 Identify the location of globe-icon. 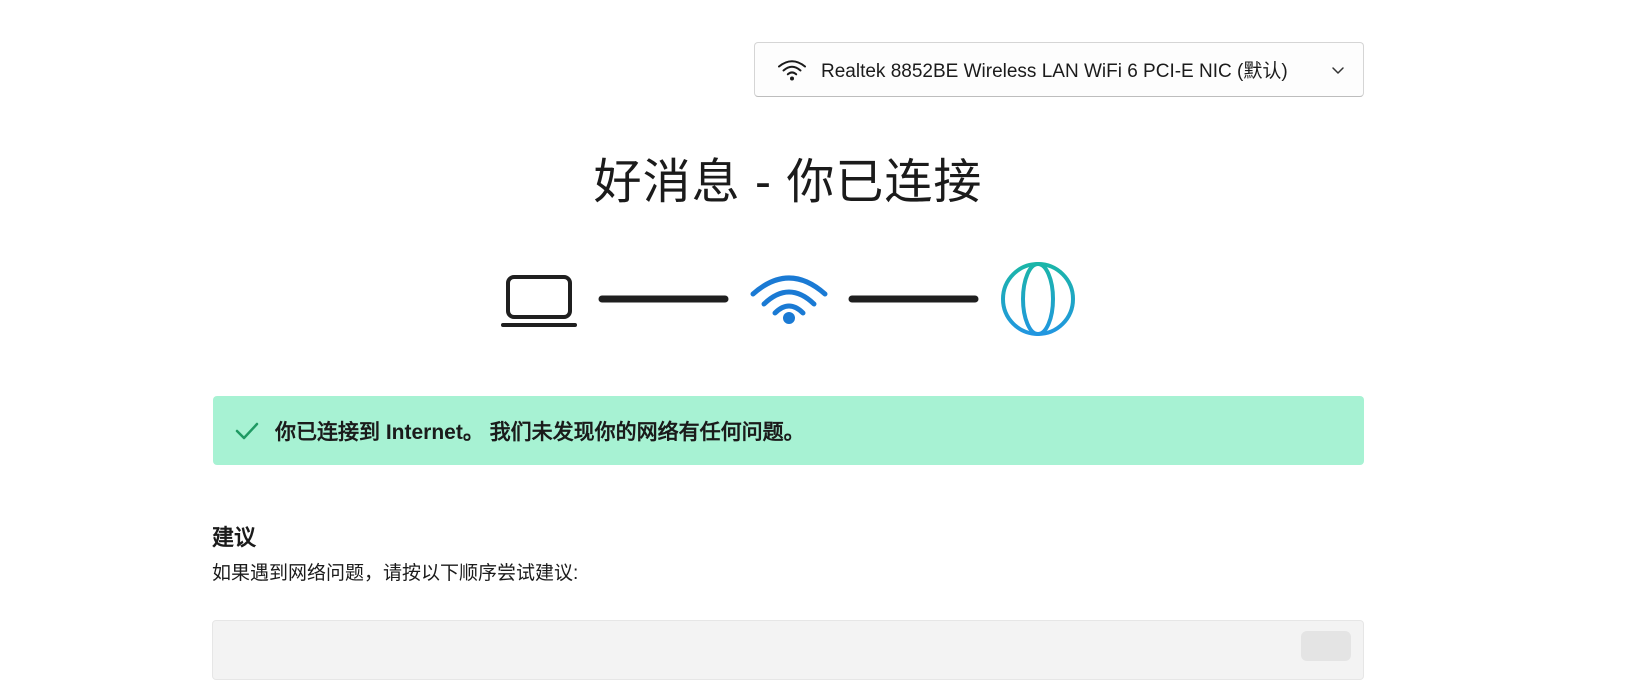
(1038, 299).